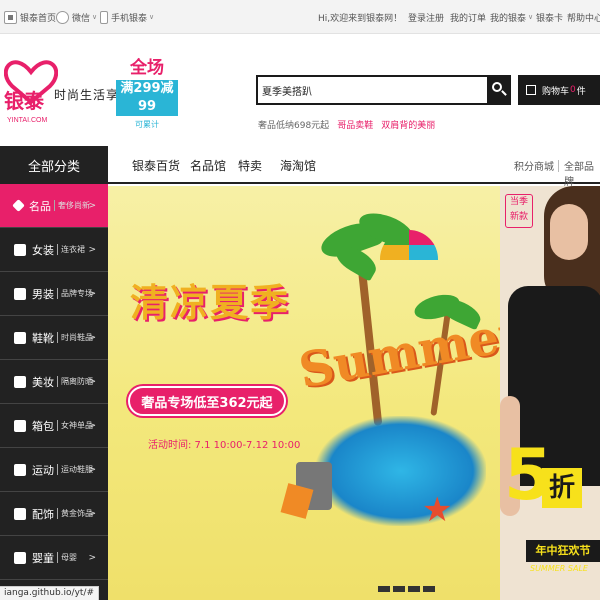 The height and width of the screenshot is (600, 600). Describe the element at coordinates (534, 165) in the screenshot. I see `nav-points-mall: 积分商城` at that location.